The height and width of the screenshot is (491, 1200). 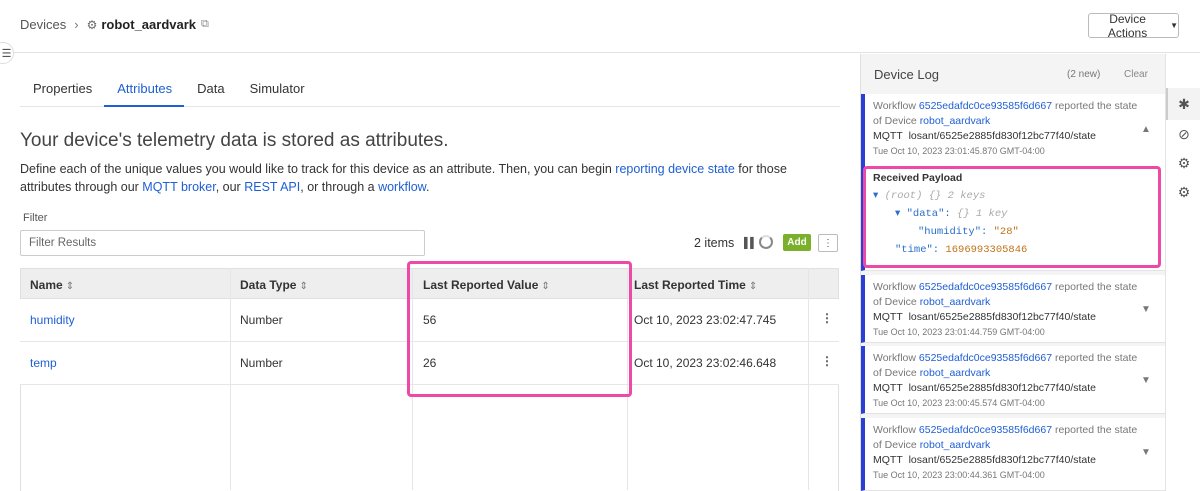 I want to click on items-count: 2 items, so click(x=714, y=243).